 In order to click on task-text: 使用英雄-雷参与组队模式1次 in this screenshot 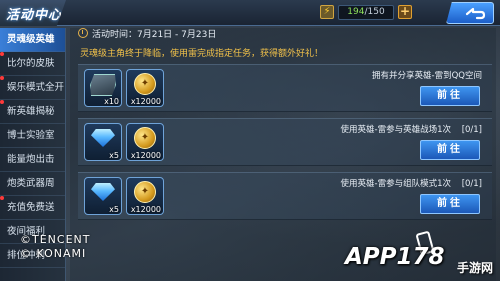, I will do `click(395, 184)`.